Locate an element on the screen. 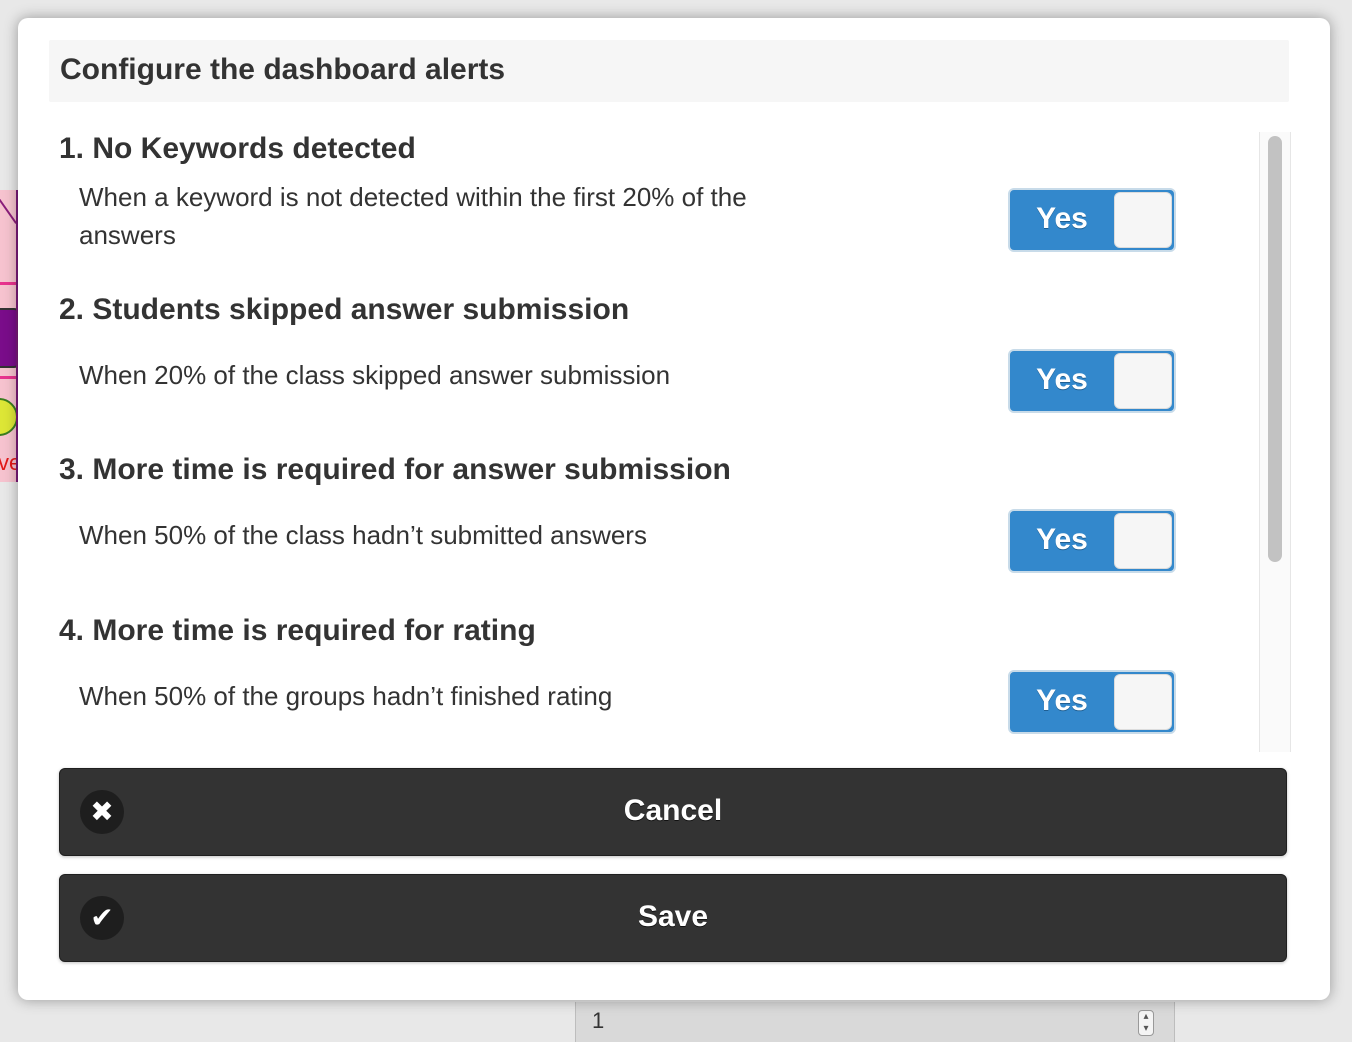 The image size is (1352, 1042). alert-3-toggle: Yes is located at coordinates (1092, 541).